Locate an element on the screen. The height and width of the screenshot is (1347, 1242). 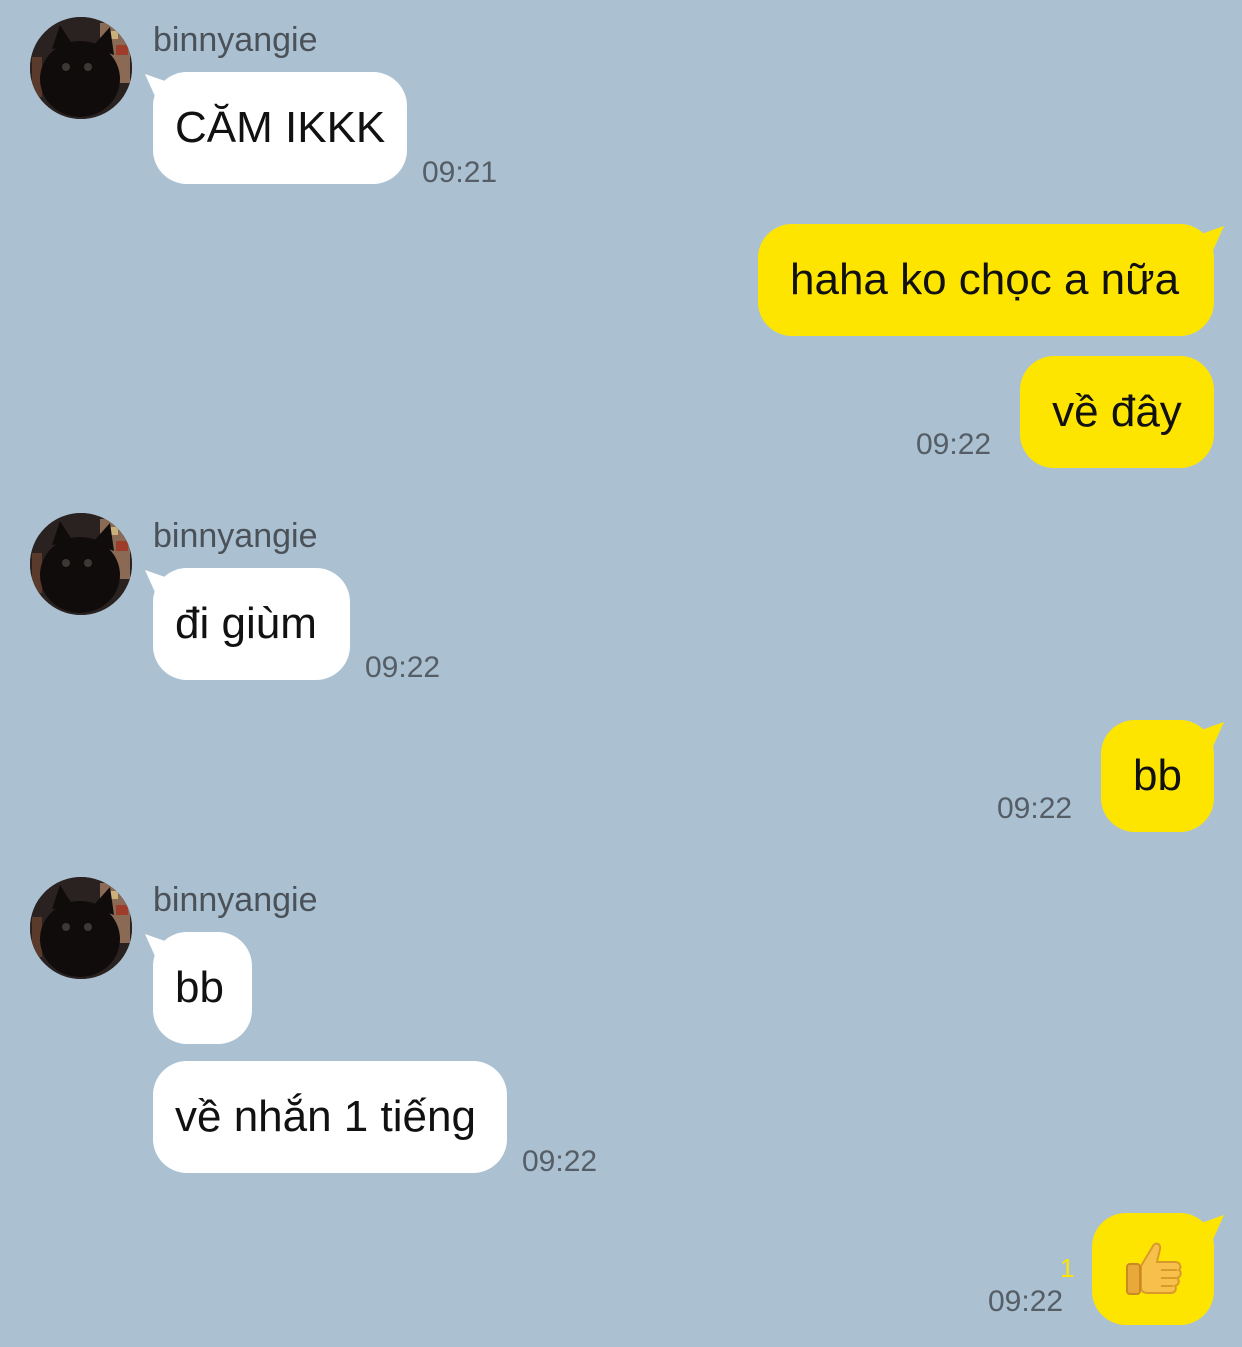
message-bubble: về đây is located at coordinates (1117, 412).